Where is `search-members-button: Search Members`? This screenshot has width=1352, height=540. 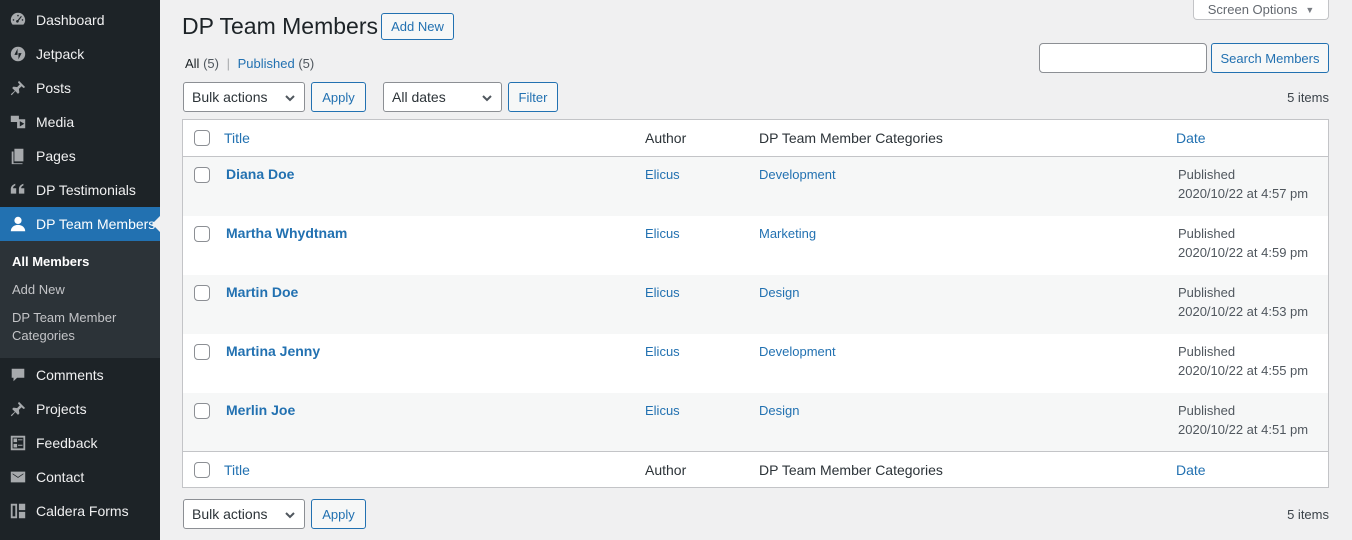 search-members-button: Search Members is located at coordinates (1270, 58).